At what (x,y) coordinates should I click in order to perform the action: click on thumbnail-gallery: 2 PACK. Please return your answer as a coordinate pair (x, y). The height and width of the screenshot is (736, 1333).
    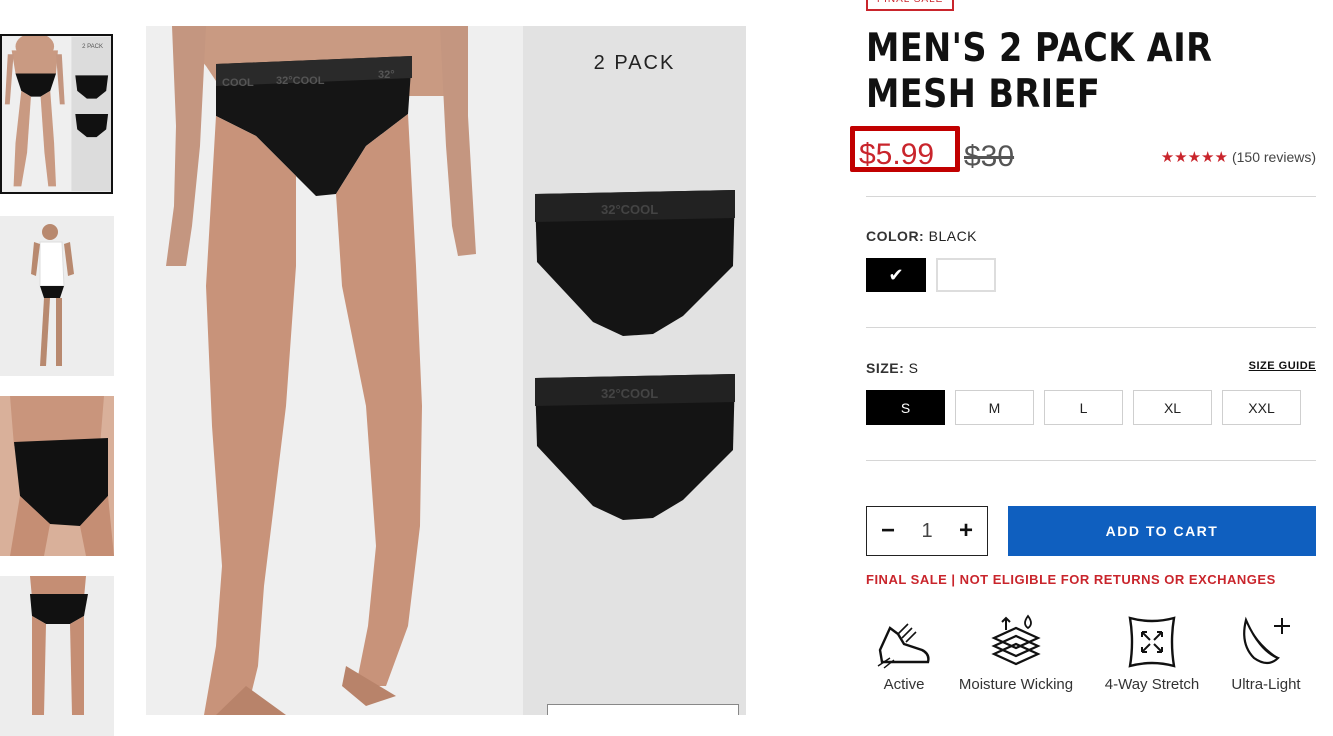
    Looking at the image, I should click on (58, 368).